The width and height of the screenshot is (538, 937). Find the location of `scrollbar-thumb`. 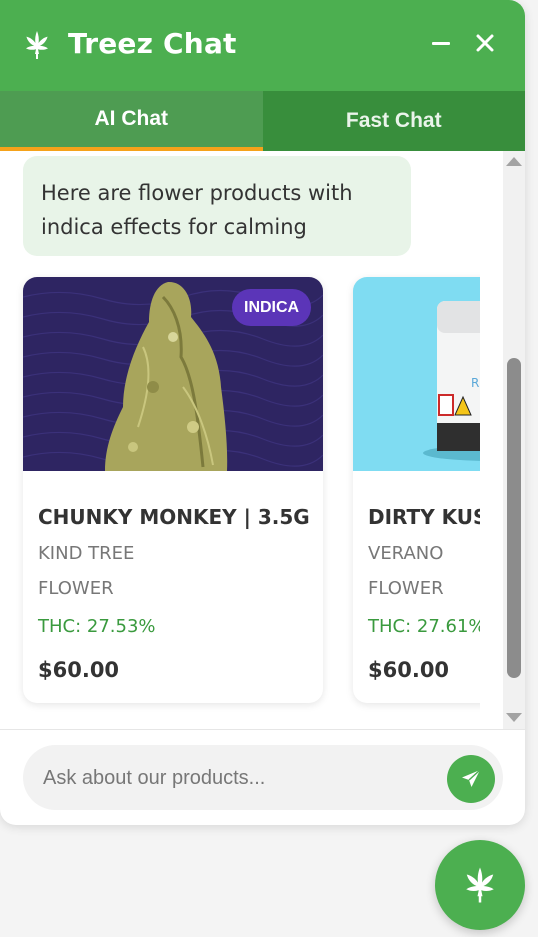

scrollbar-thumb is located at coordinates (514, 518).